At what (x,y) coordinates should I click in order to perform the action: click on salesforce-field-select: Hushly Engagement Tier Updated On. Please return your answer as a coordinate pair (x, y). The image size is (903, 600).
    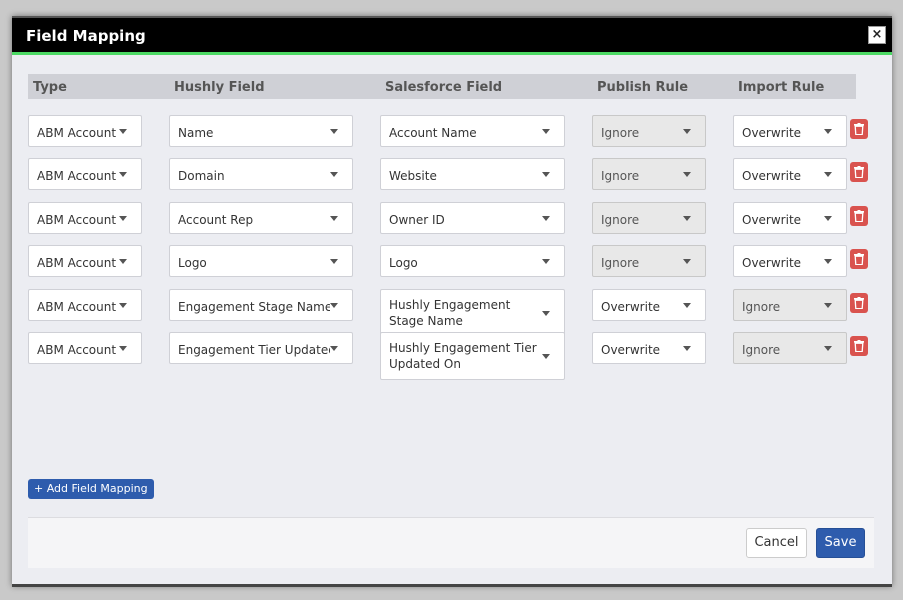
    Looking at the image, I should click on (472, 356).